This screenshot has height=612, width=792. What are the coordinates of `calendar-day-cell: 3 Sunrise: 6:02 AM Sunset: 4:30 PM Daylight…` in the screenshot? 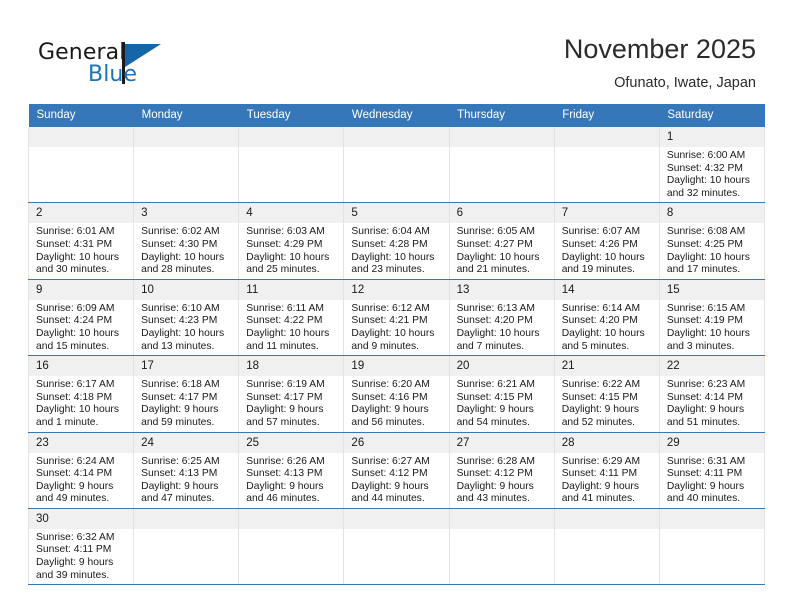 It's located at (186, 241).